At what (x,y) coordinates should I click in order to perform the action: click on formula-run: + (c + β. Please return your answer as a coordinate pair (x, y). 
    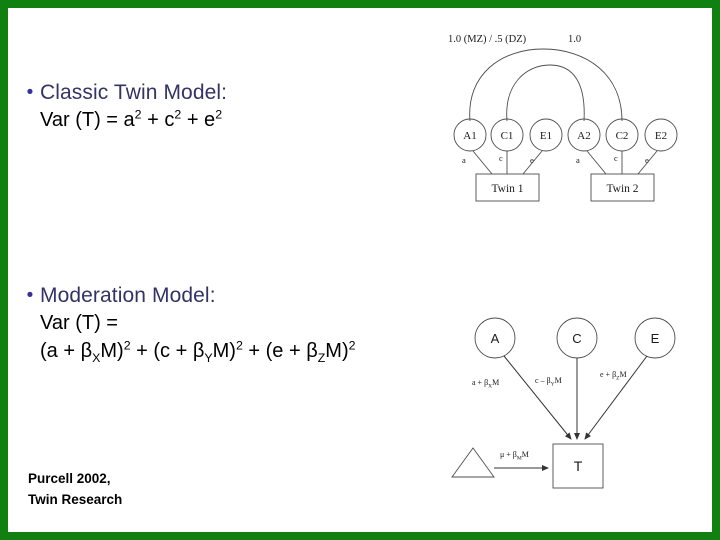
    Looking at the image, I should click on (167, 351).